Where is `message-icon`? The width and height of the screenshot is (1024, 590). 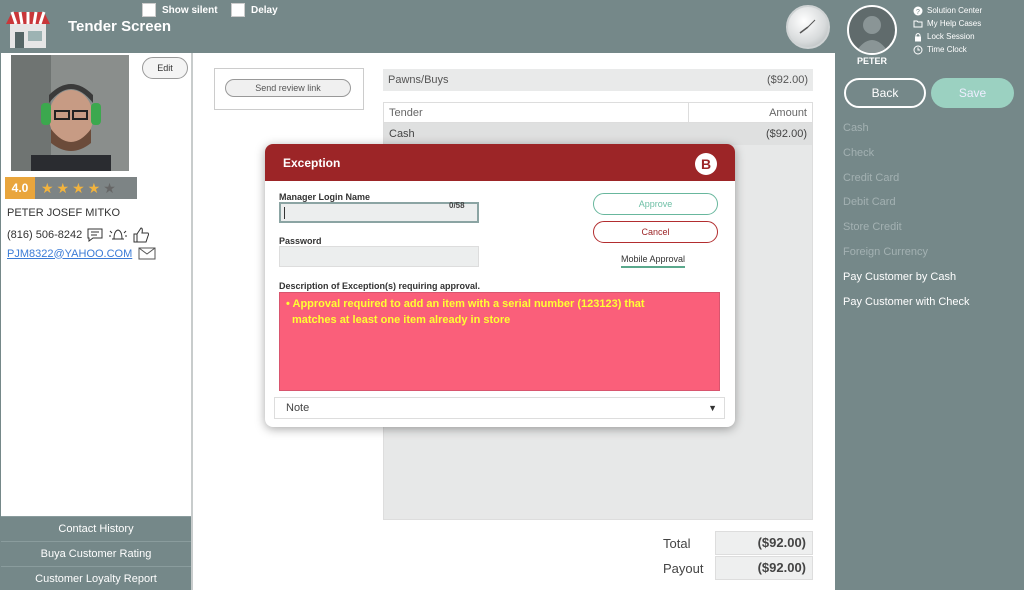 message-icon is located at coordinates (95, 235).